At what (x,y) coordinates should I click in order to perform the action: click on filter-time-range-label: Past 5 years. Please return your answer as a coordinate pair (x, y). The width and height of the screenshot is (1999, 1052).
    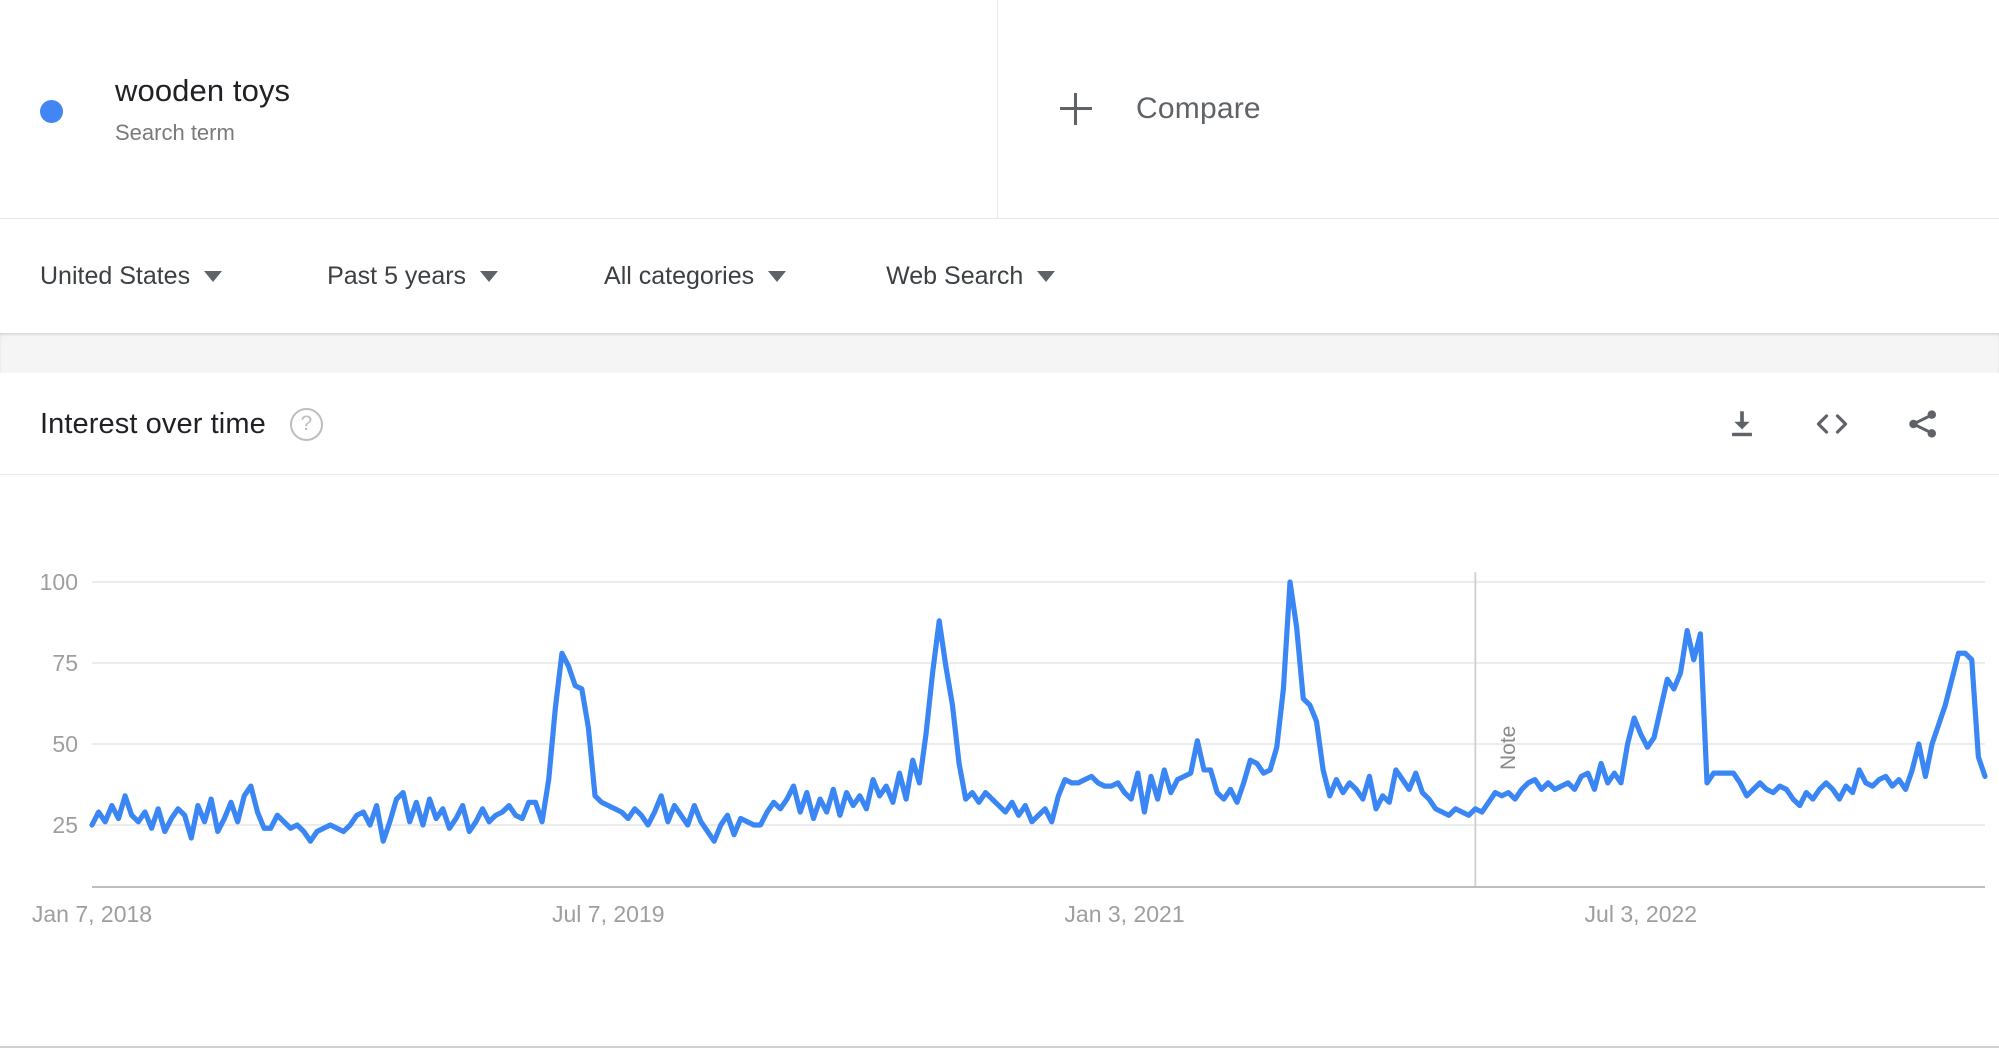
    Looking at the image, I should click on (397, 275).